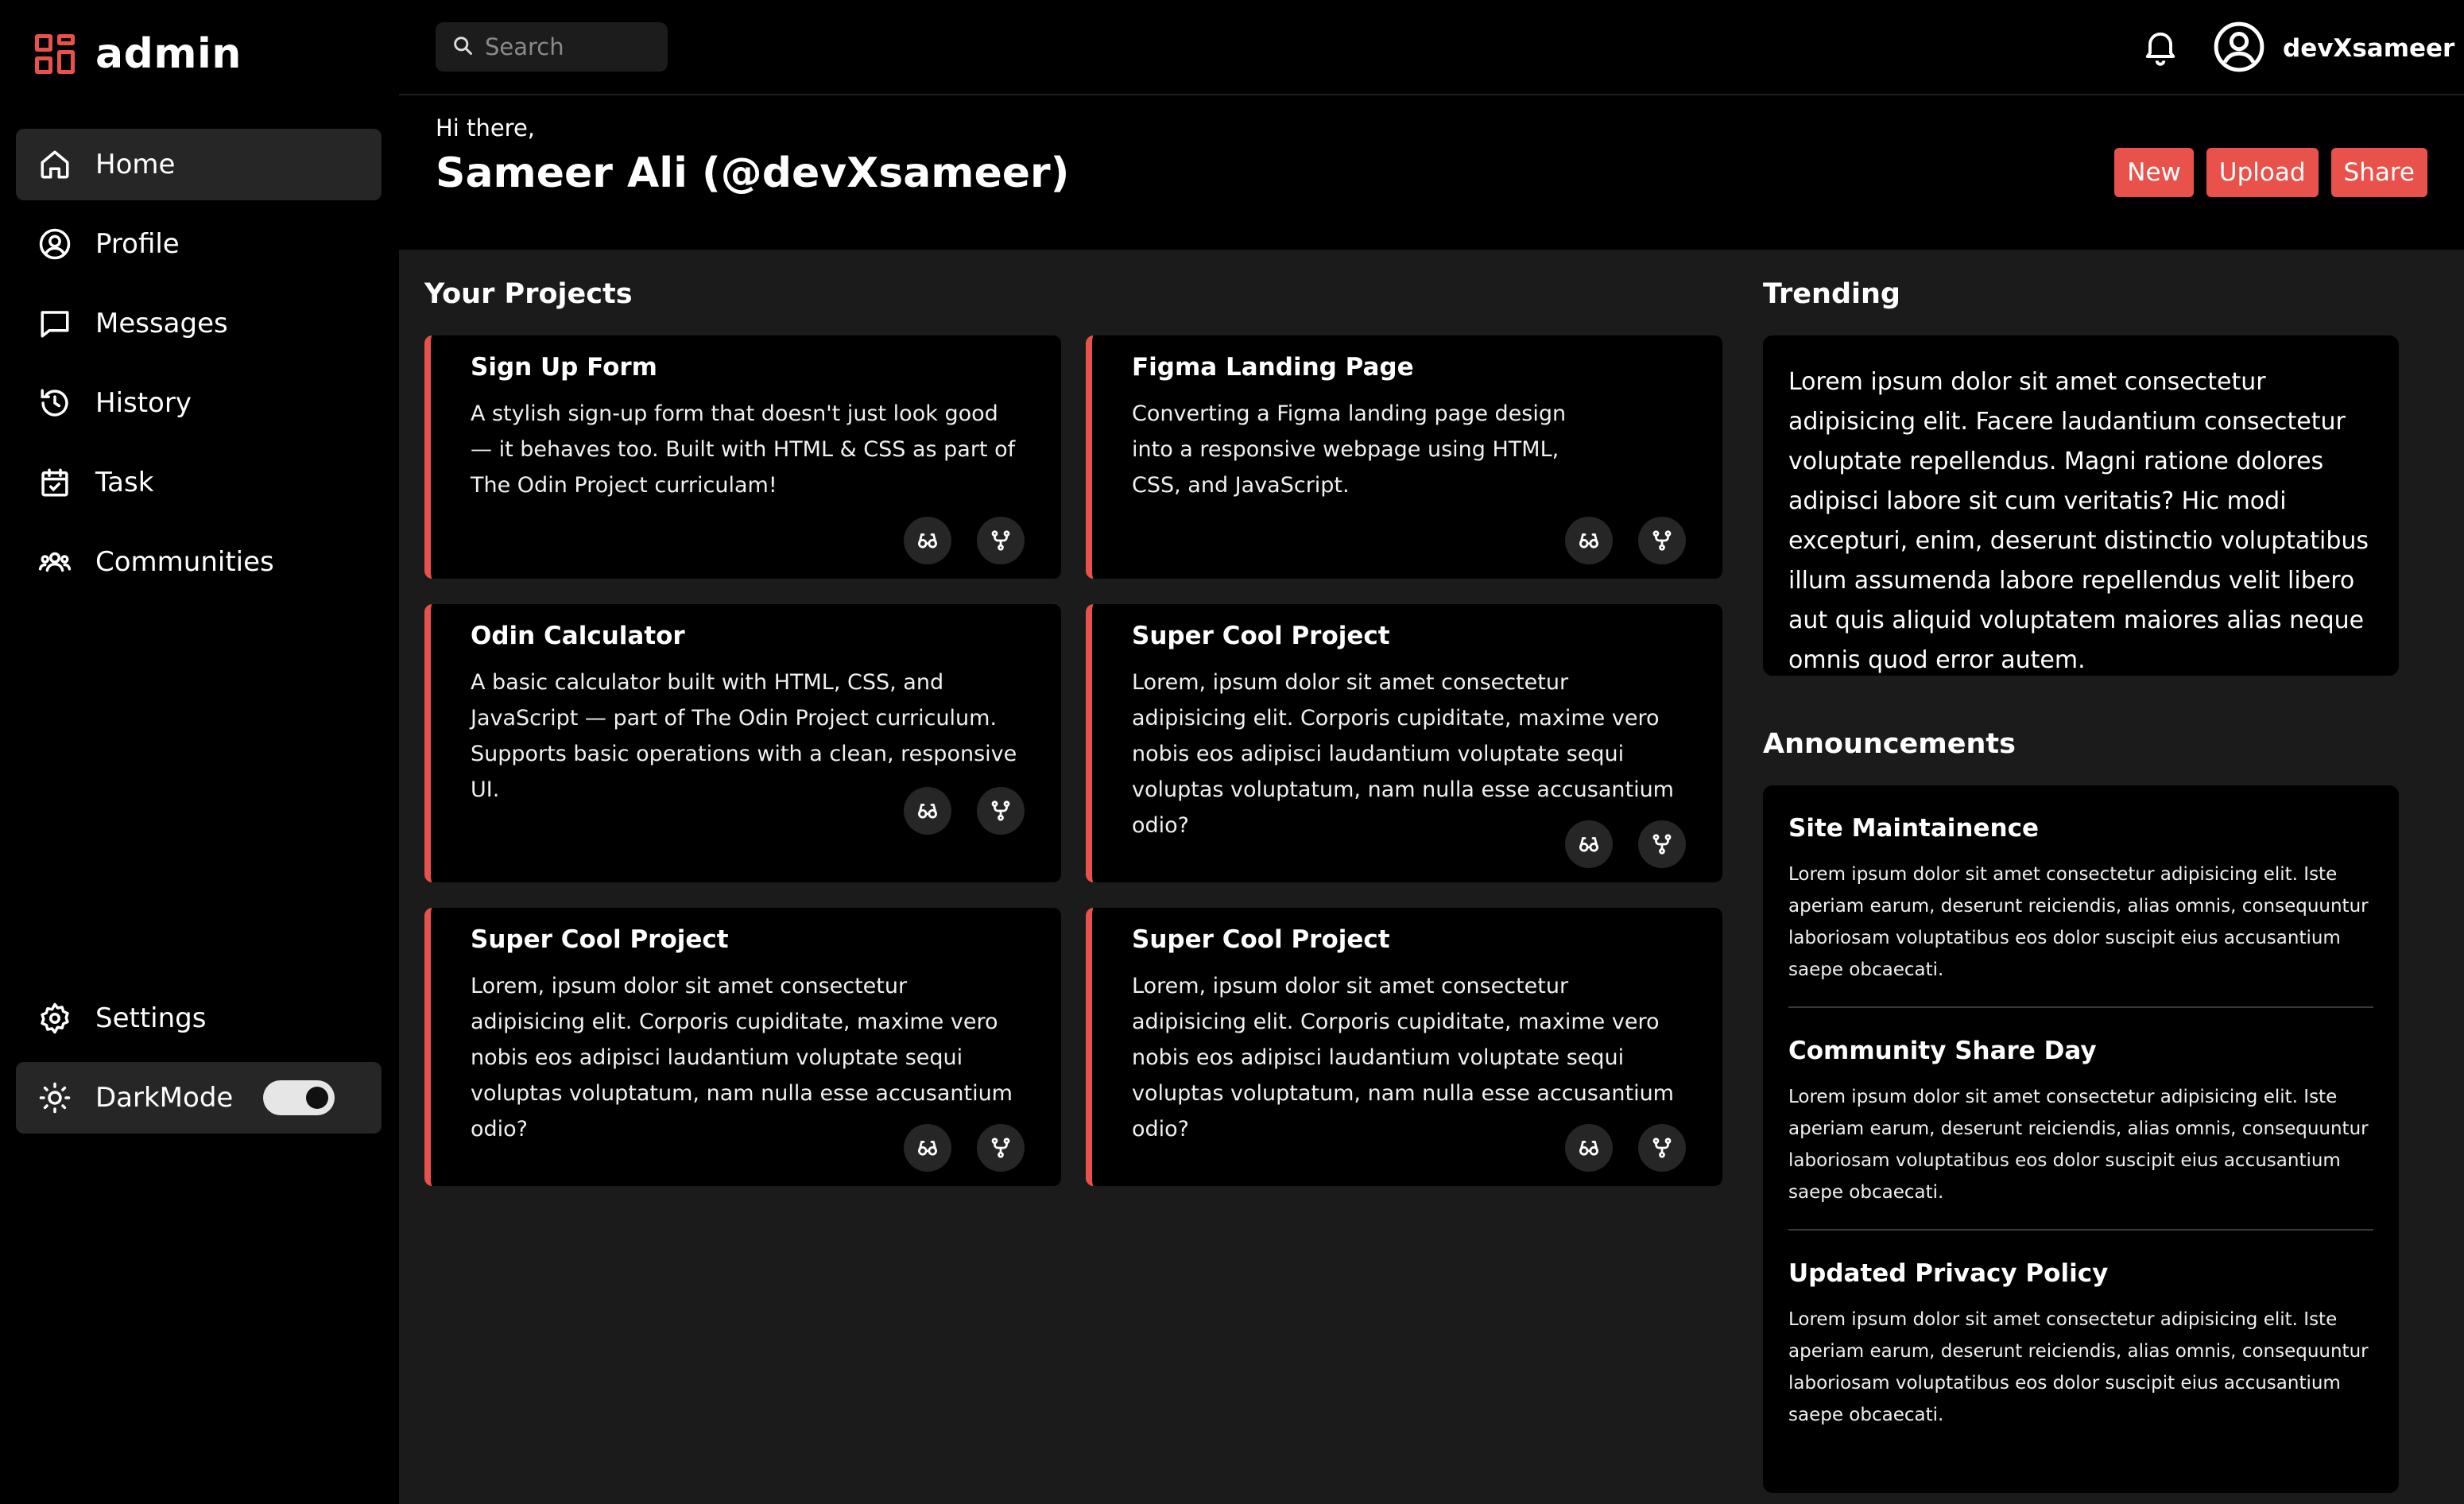 The image size is (2464, 1504). I want to click on search-icon, so click(463, 47).